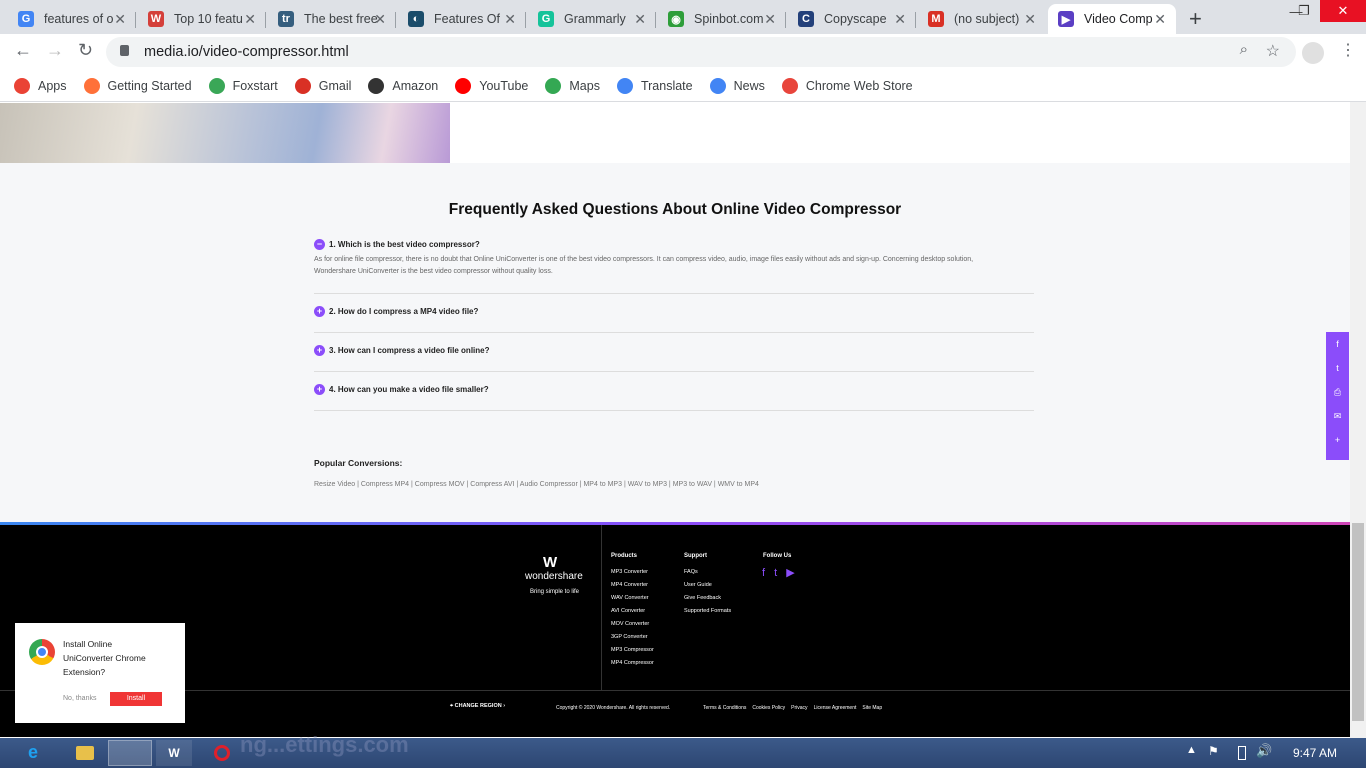 This screenshot has height=768, width=1366. What do you see at coordinates (33, 752) in the screenshot?
I see `internet-explorer-icon: e` at bounding box center [33, 752].